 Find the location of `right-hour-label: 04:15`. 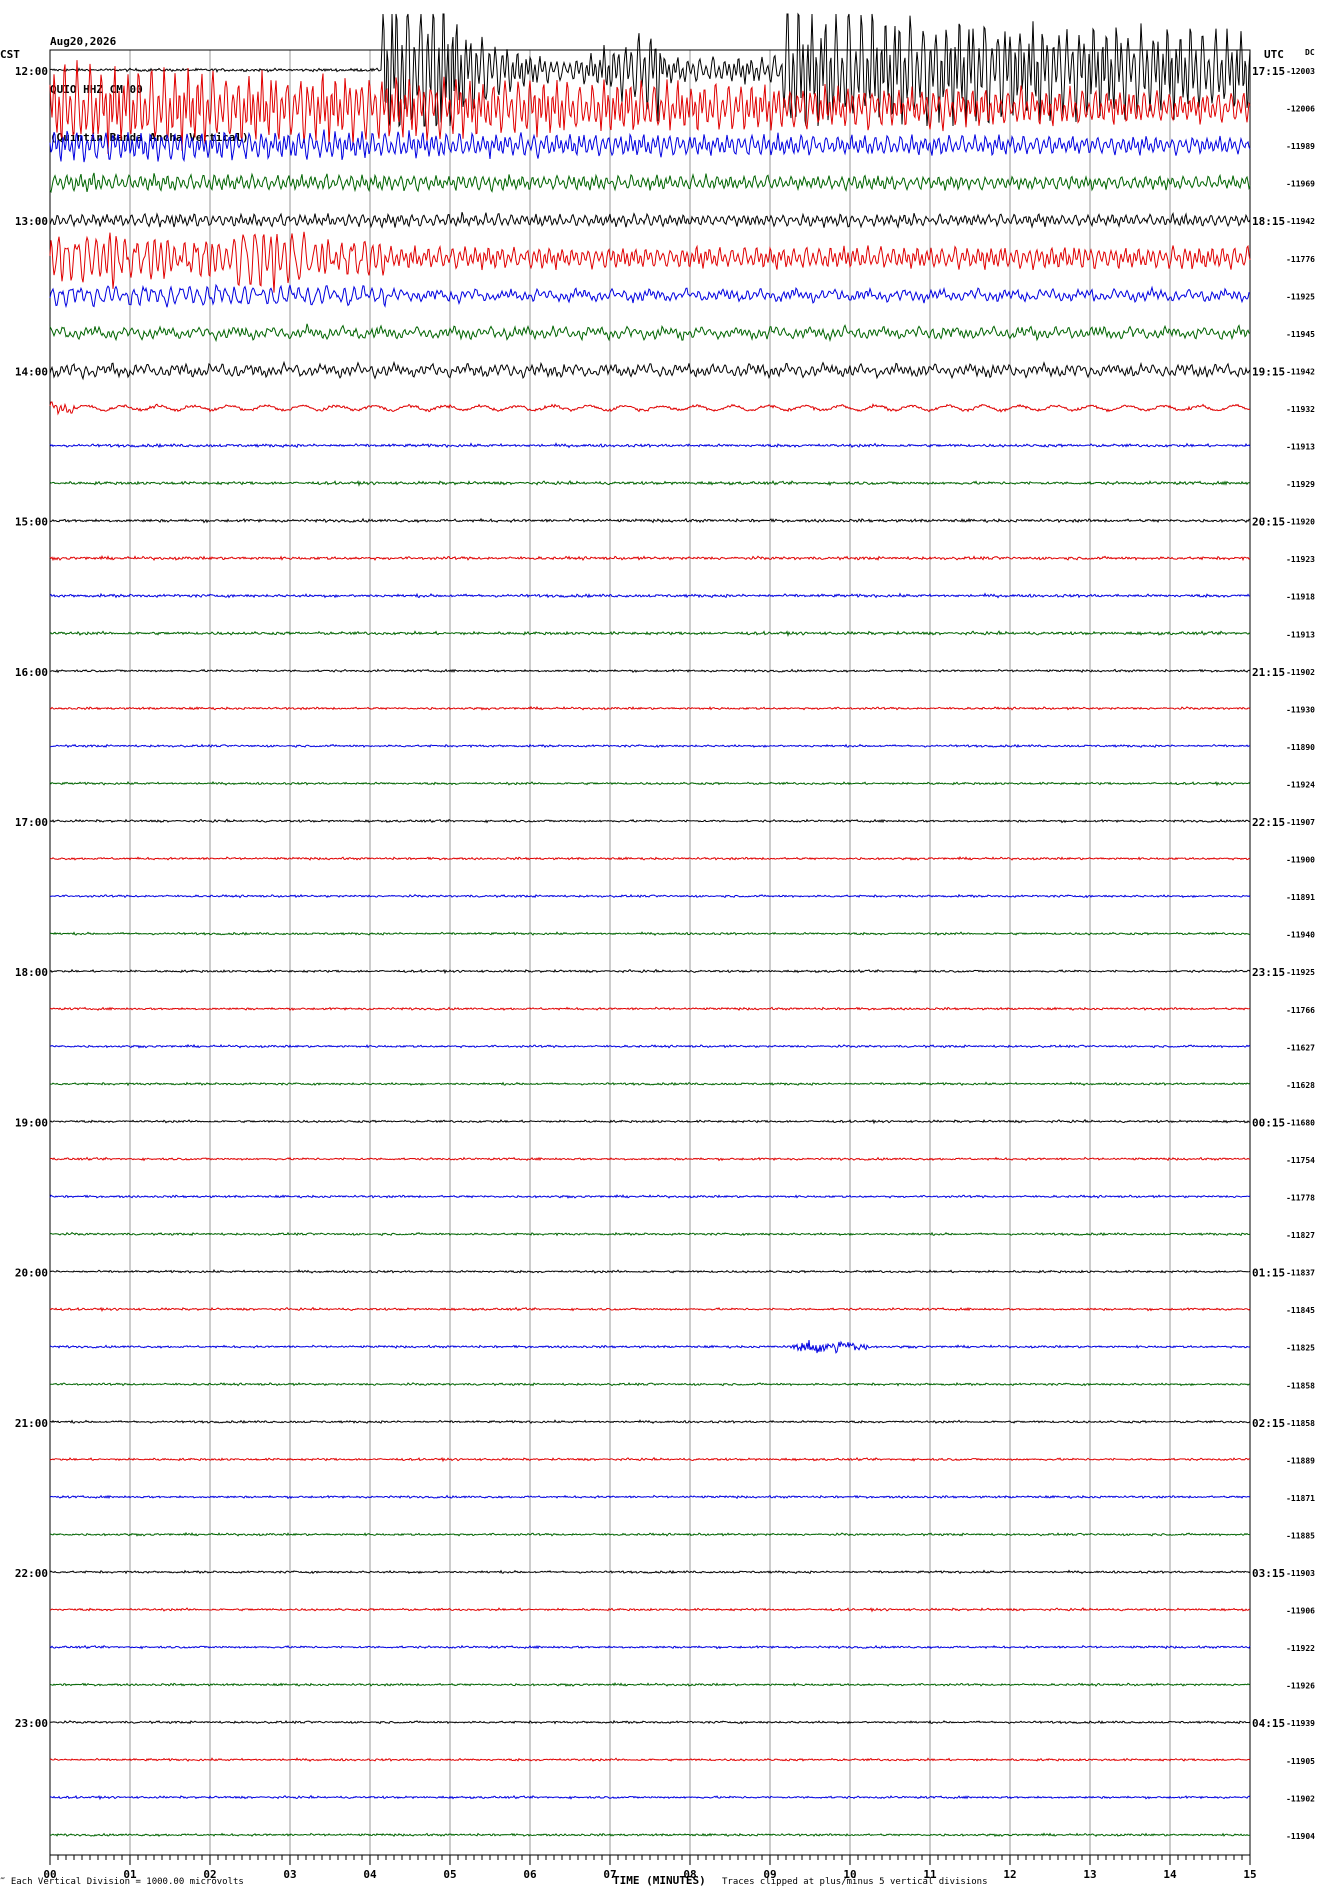

right-hour-label: 04:15 is located at coordinates (1268, 1723).